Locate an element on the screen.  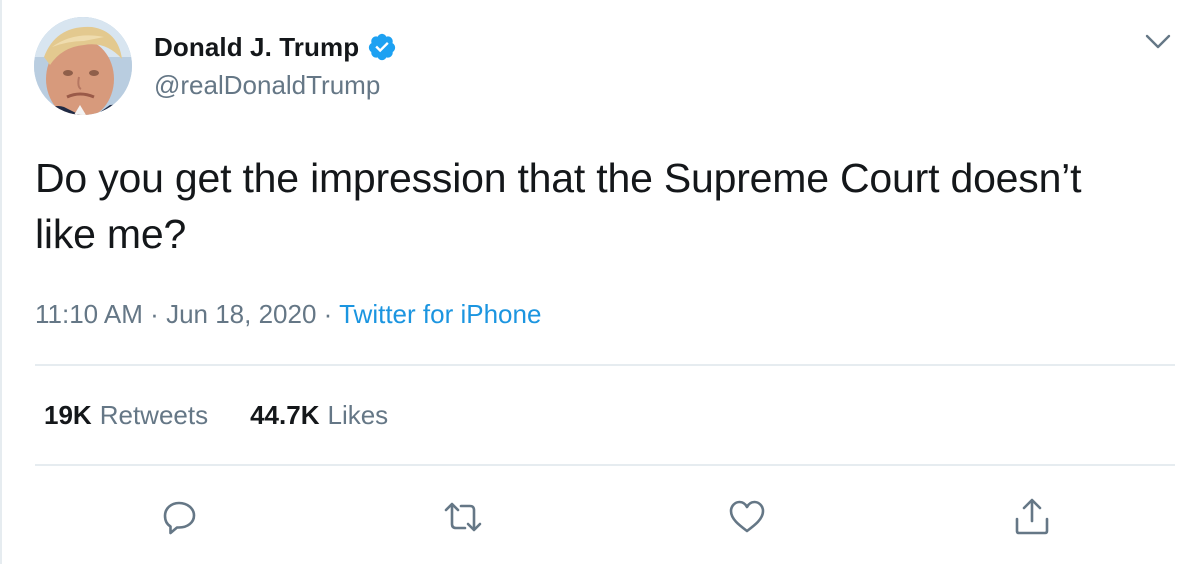
retweets-label: Retweets is located at coordinates (154, 415).